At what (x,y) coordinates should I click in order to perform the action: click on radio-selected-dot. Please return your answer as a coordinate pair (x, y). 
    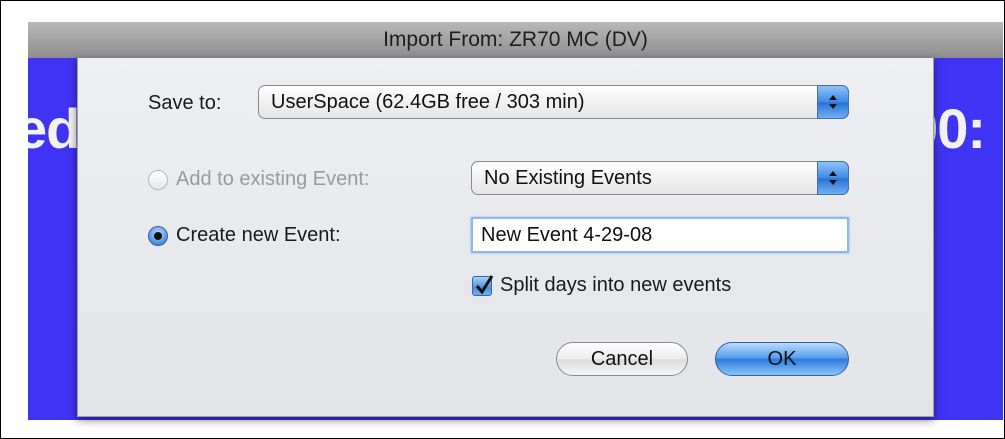
    Looking at the image, I should click on (158, 236).